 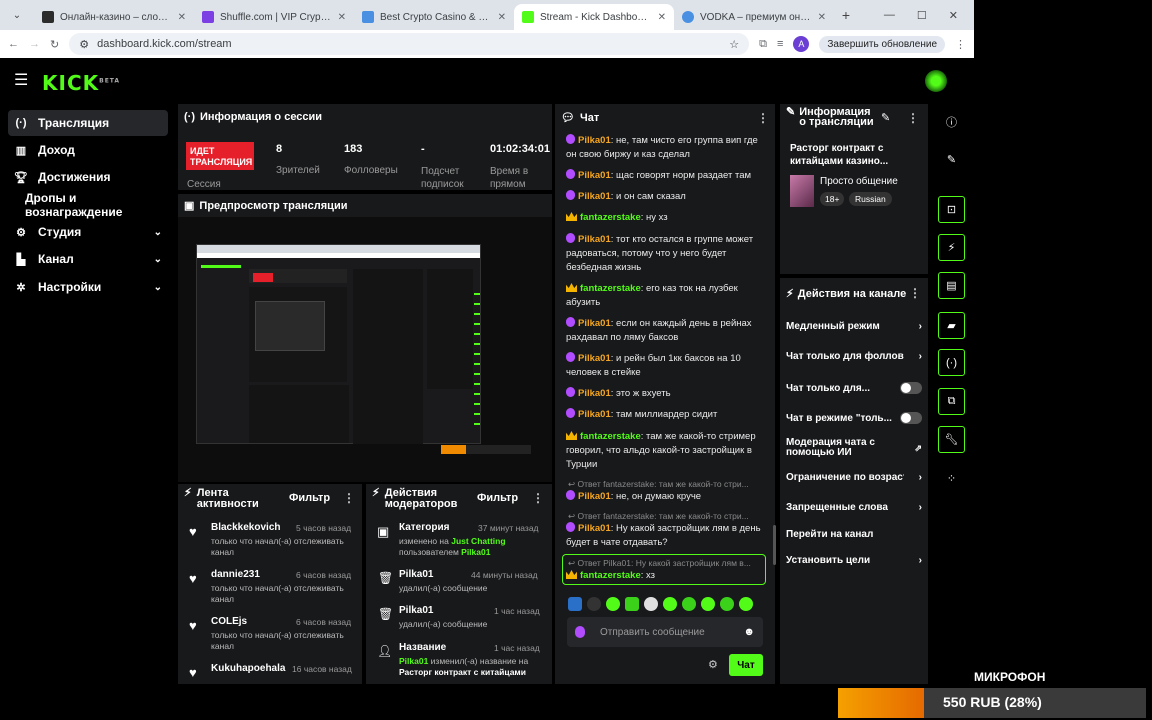 I want to click on kick-header, so click(x=487, y=81).